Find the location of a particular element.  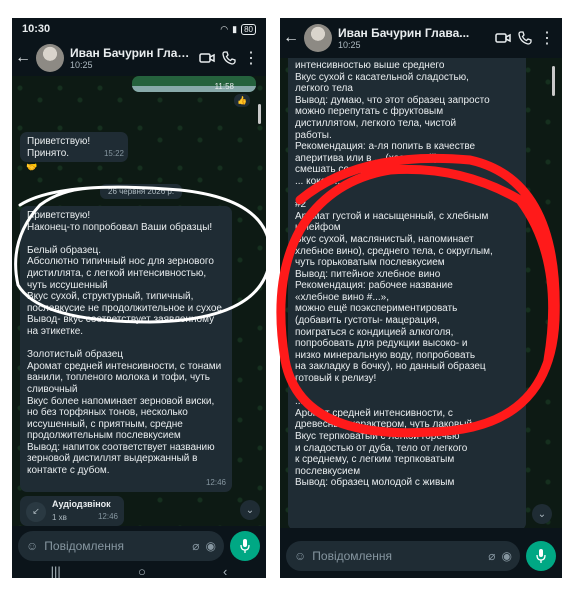

wifi-icon: ◠ is located at coordinates (224, 28).